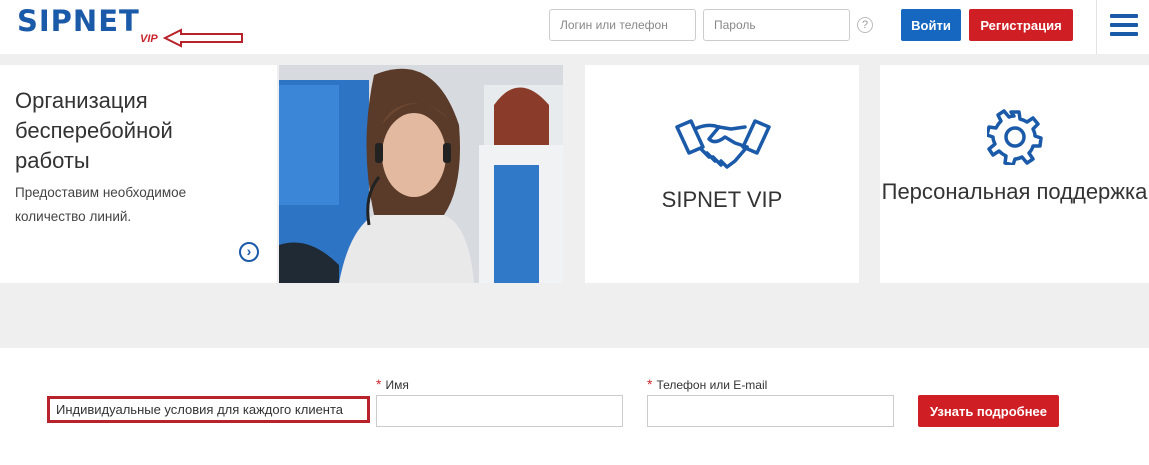 Image resolution: width=1149 pixels, height=465 pixels. I want to click on help-icon: ?, so click(865, 25).